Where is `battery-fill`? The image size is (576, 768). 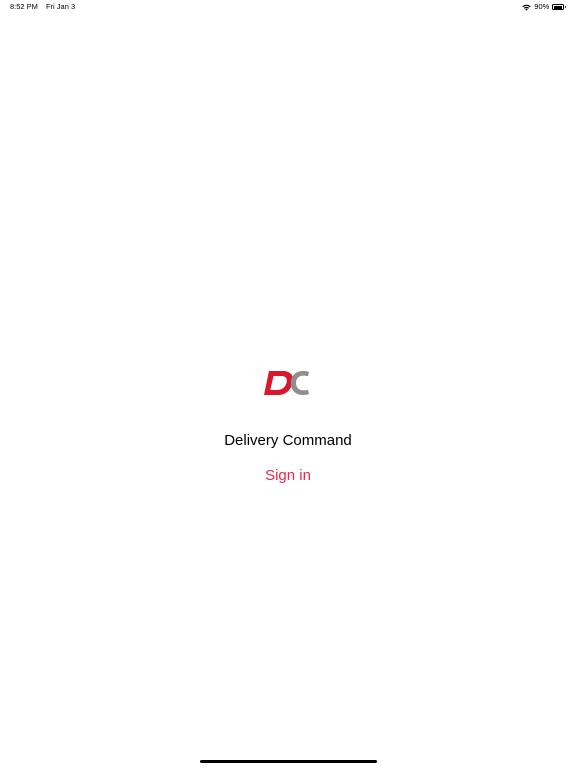
battery-fill is located at coordinates (557, 7).